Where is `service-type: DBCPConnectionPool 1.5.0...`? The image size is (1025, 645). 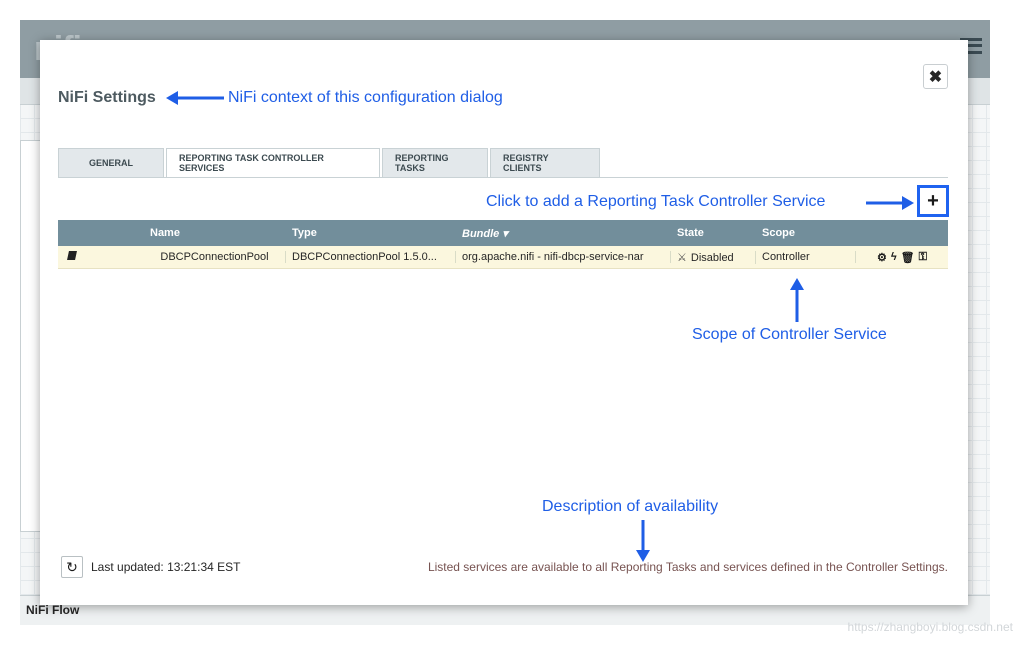
service-type: DBCPConnectionPool 1.5.0... is located at coordinates (371, 257).